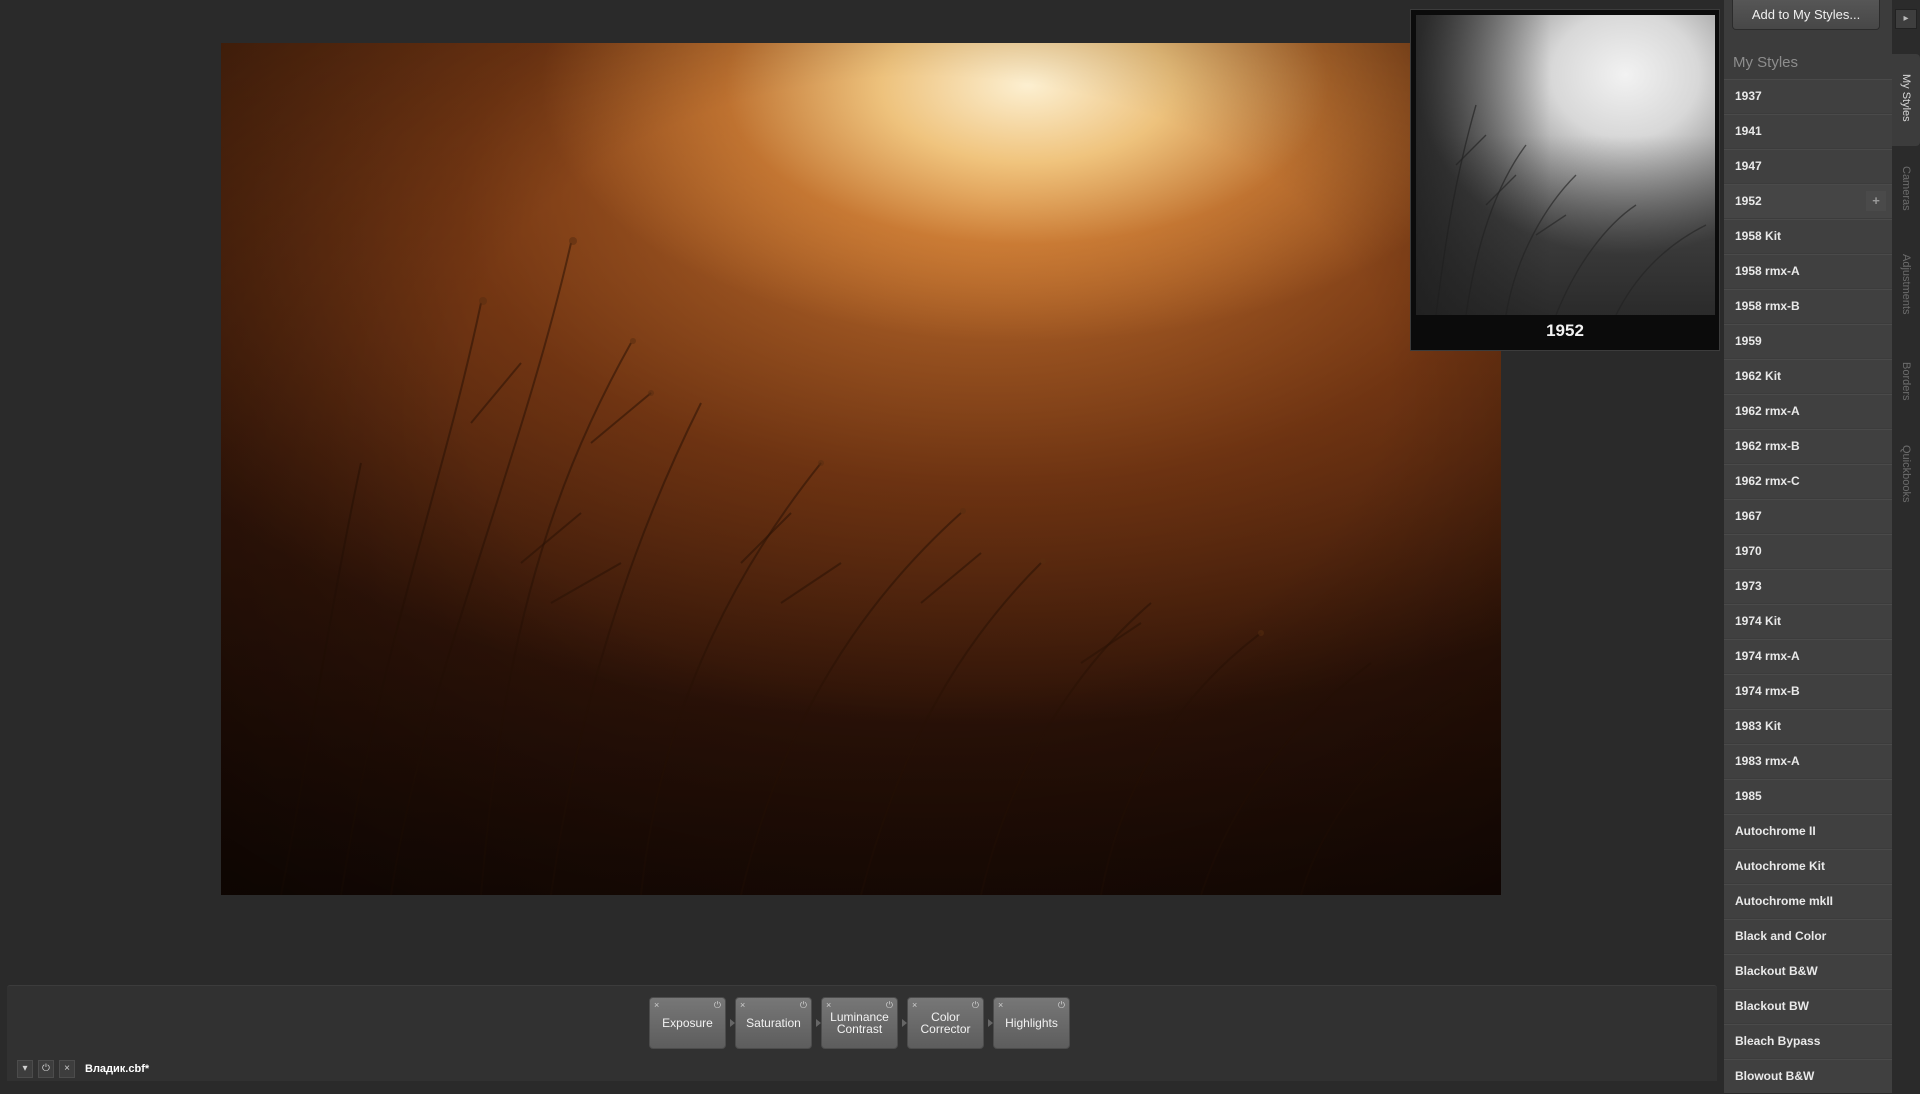 The height and width of the screenshot is (1094, 1920). I want to click on style-item: Black and Color, so click(1808, 936).